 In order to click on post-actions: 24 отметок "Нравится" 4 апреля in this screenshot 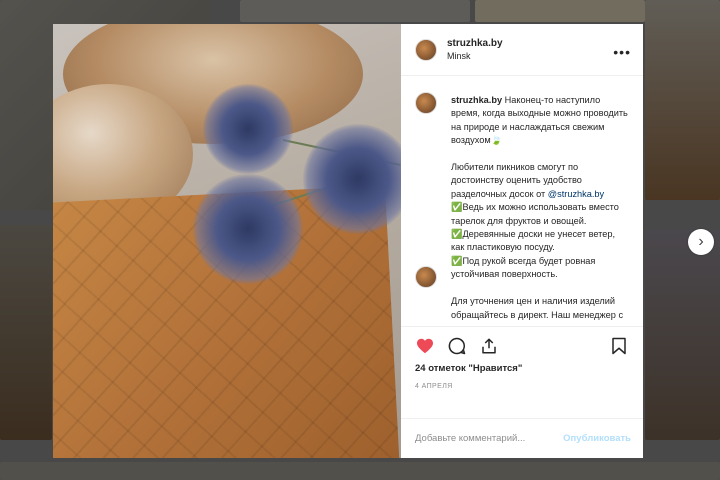, I will do `click(522, 372)`.